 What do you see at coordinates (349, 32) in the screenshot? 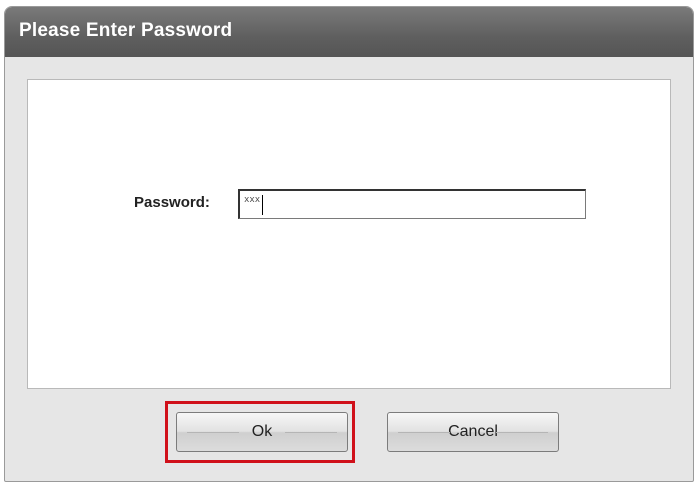
I see `dialog-titlebar: Please Enter Password` at bounding box center [349, 32].